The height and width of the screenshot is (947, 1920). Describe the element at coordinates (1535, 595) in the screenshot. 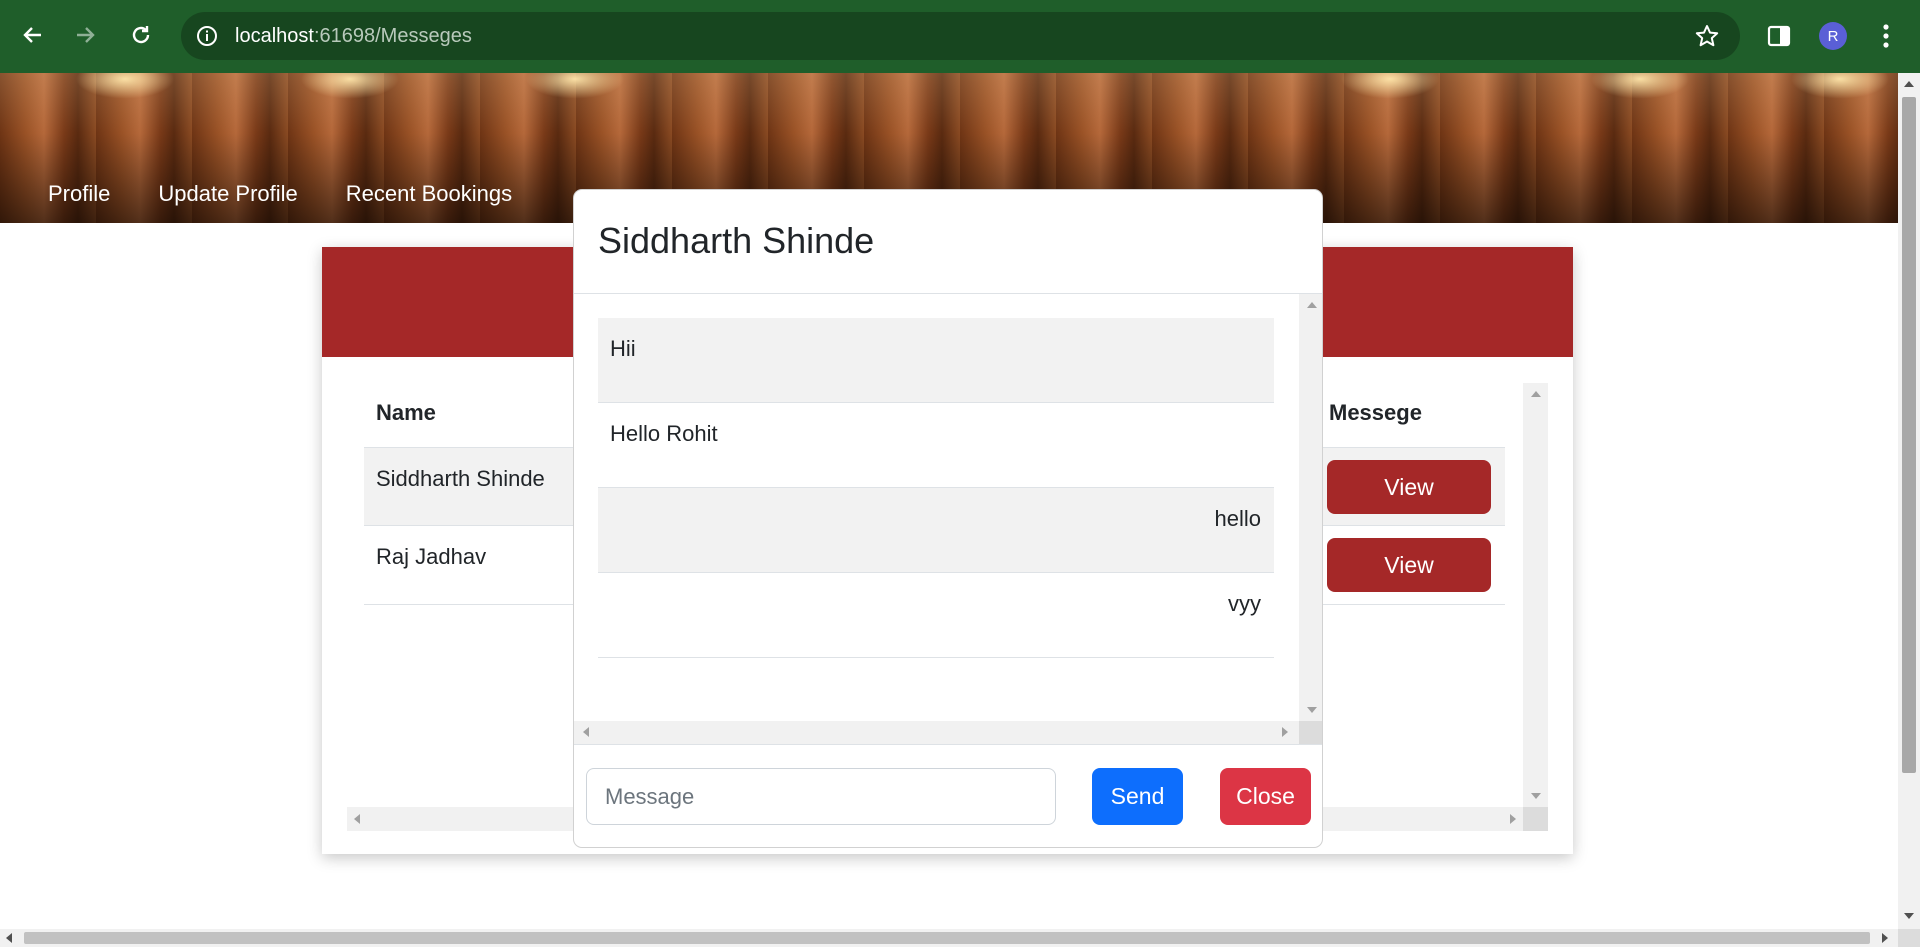

I see `table-vertical-scrollbar` at that location.